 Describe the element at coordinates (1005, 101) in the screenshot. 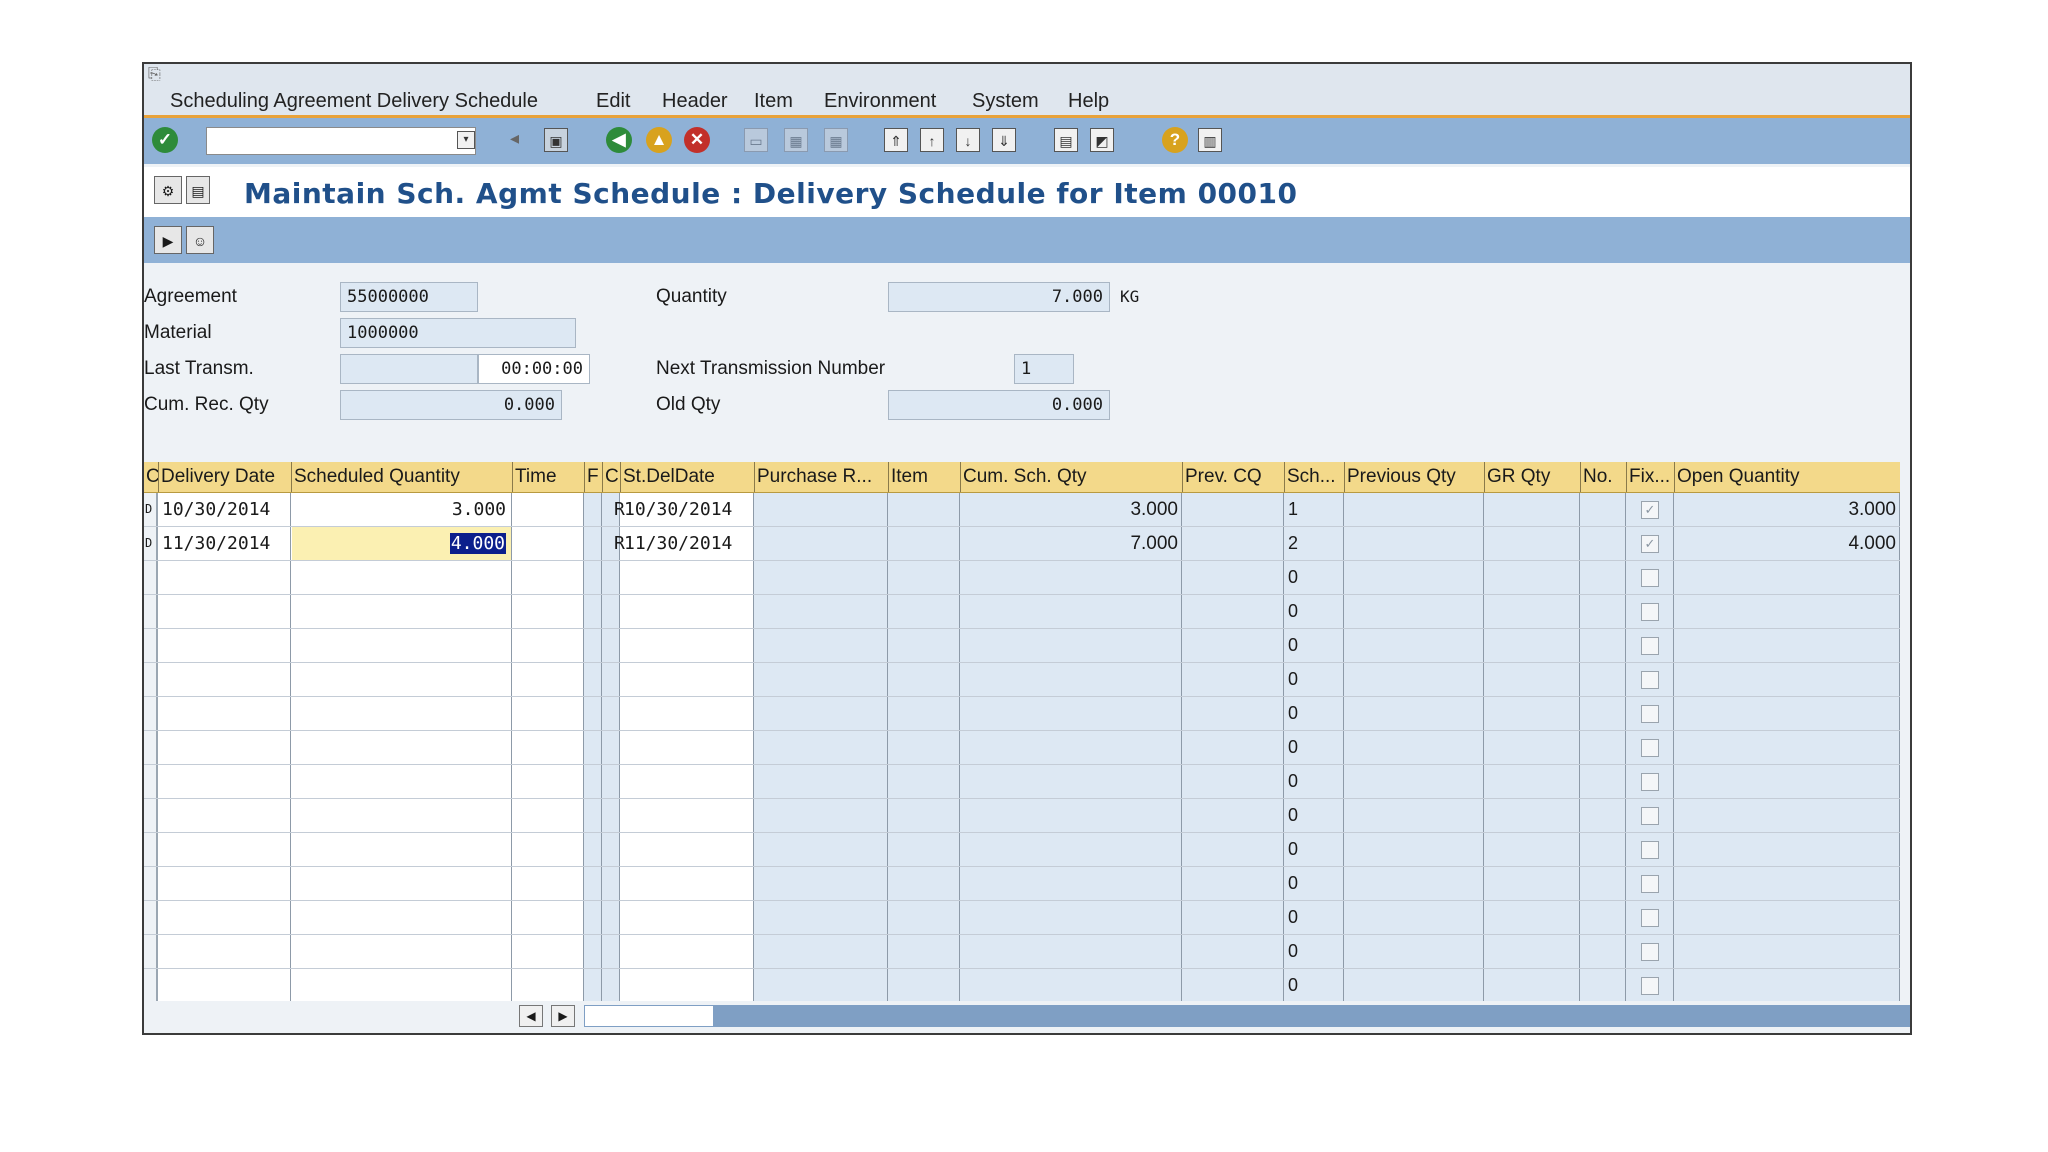

I see `menu-system: System` at that location.